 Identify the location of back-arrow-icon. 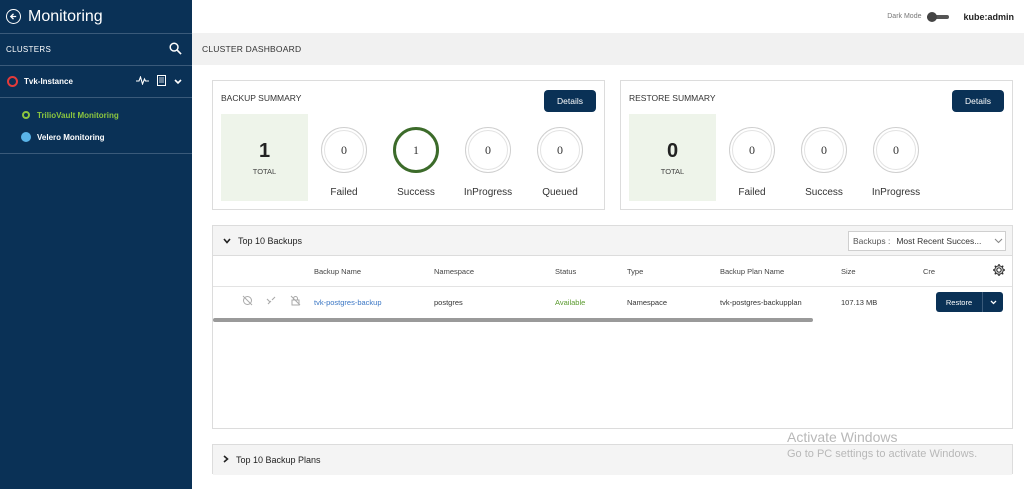
(13, 16).